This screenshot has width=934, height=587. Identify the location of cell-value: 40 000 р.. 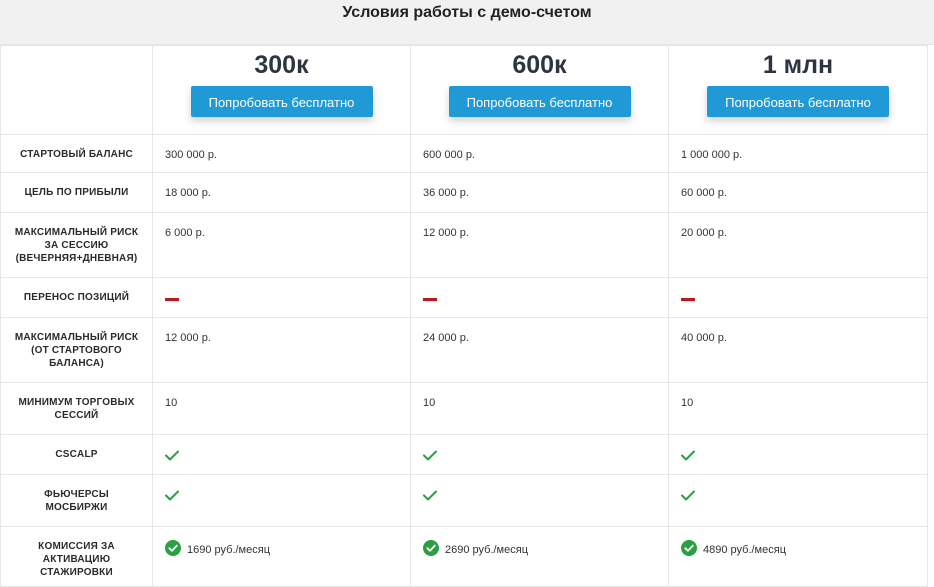
(704, 338).